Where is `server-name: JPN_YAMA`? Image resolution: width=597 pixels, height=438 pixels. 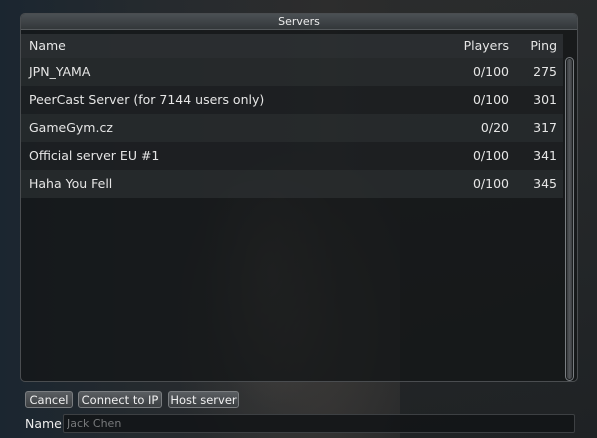 server-name: JPN_YAMA is located at coordinates (60, 71).